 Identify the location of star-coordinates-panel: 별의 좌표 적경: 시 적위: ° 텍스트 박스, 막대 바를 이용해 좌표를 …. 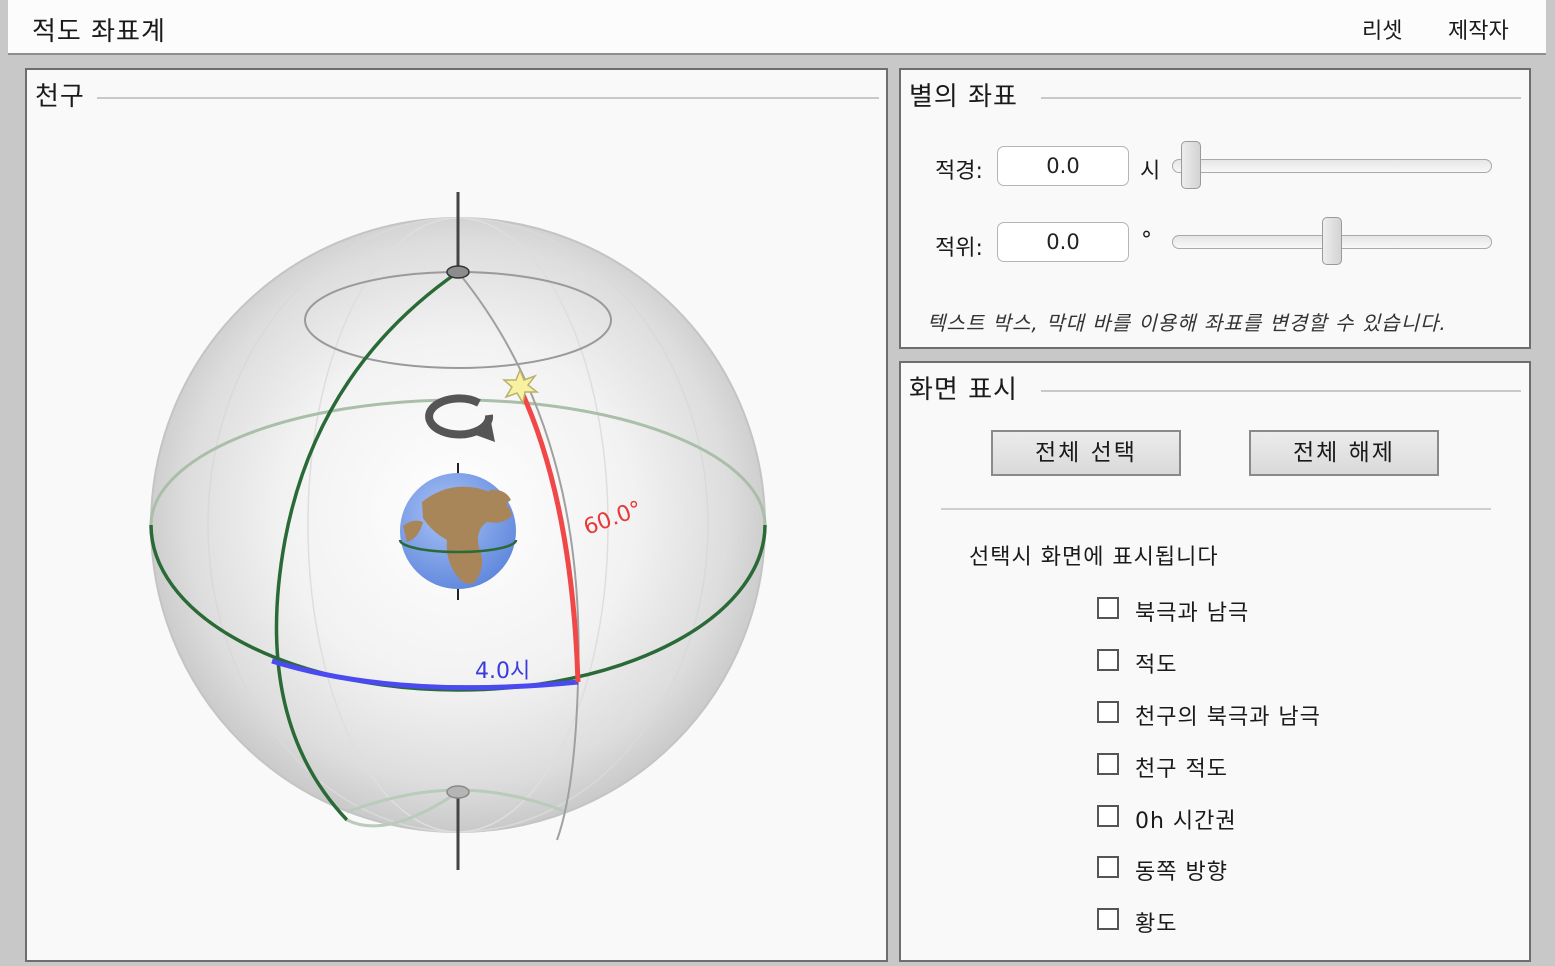
(1215, 208).